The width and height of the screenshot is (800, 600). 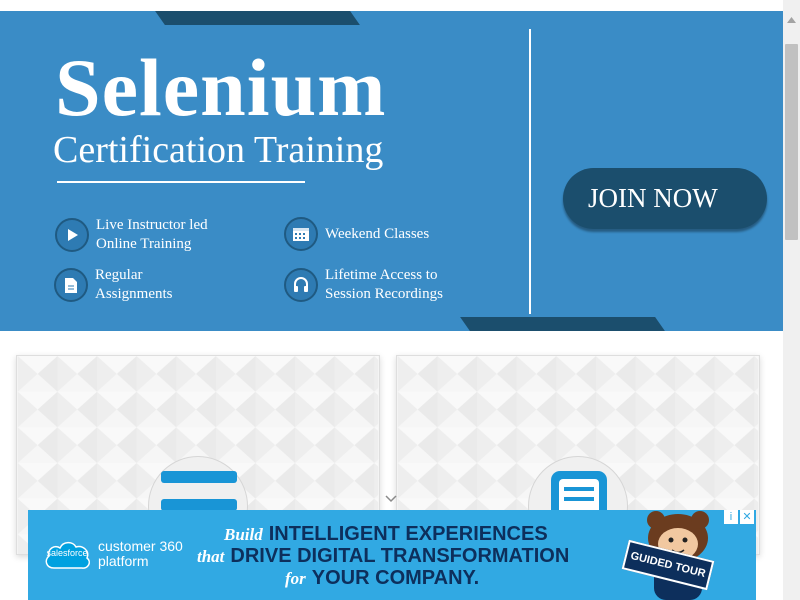 I want to click on feature-weekend-classes: Weekend Classes, so click(x=356, y=234).